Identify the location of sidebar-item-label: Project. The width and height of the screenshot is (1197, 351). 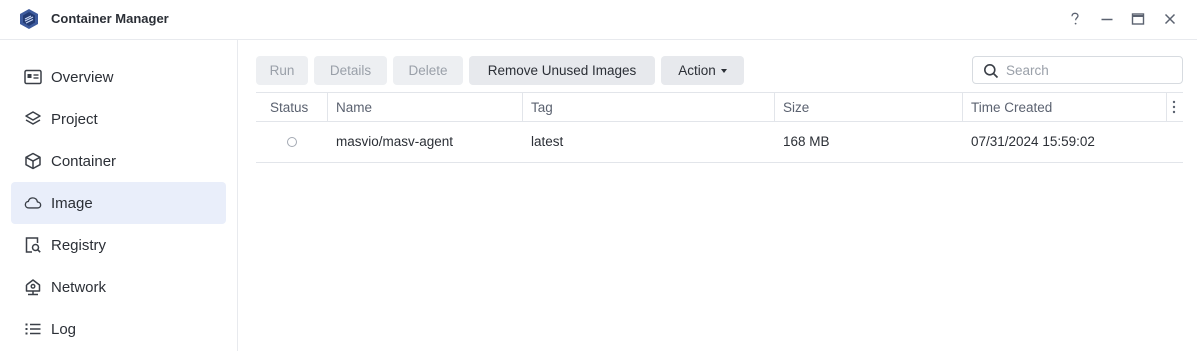
(74, 119).